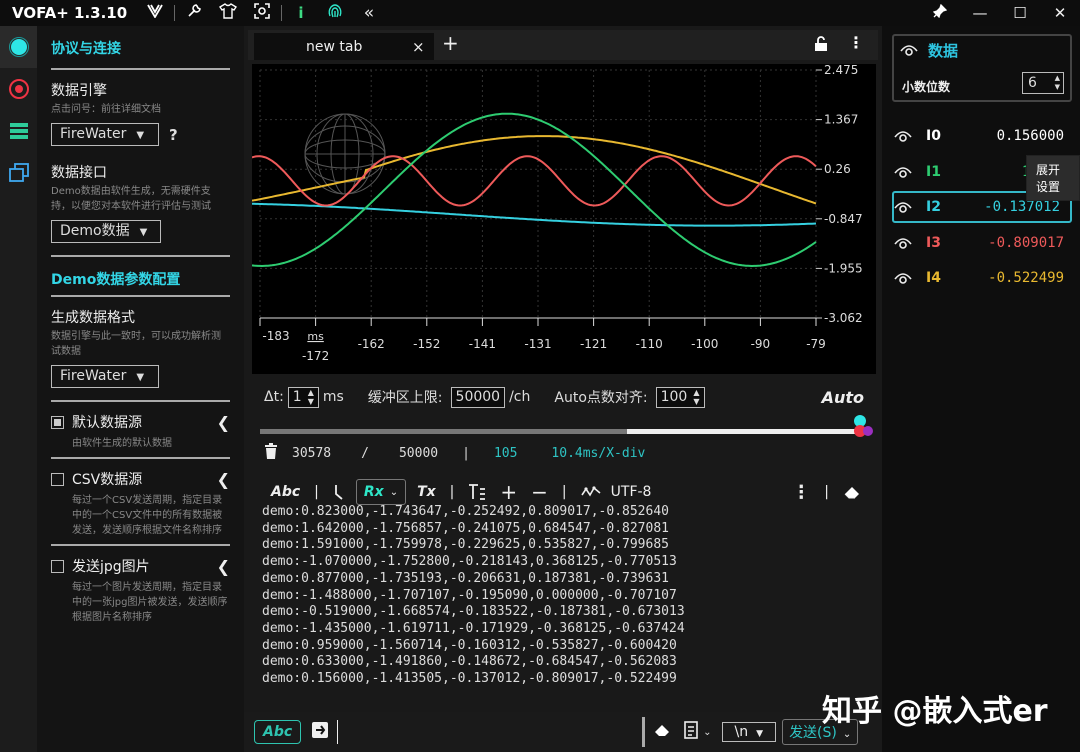 The image size is (1080, 752). Describe the element at coordinates (18, 131) in the screenshot. I see `list-nav-icon` at that location.